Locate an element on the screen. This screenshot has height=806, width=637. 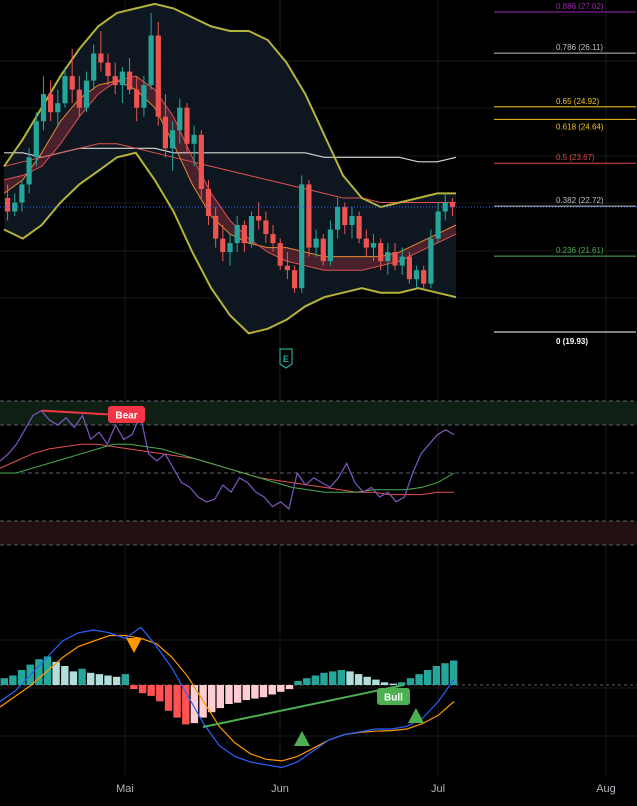
fib-label: 0.236 (21.61) is located at coordinates (580, 250).